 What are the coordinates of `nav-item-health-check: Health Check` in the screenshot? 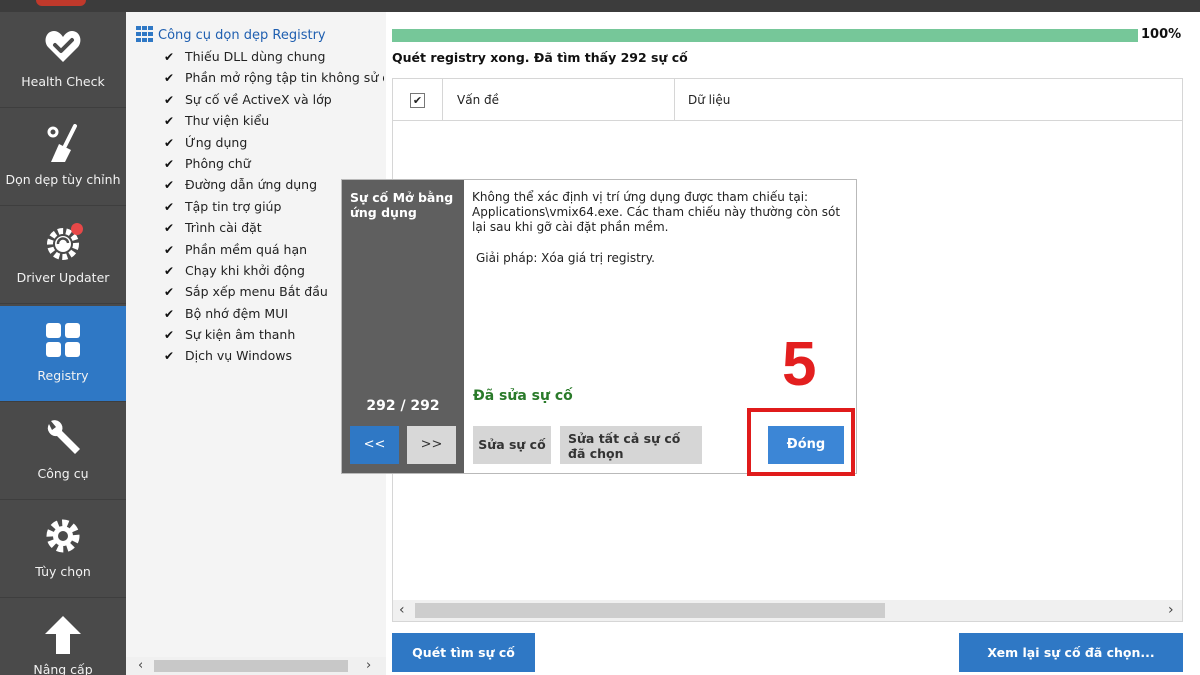 It's located at (63, 60).